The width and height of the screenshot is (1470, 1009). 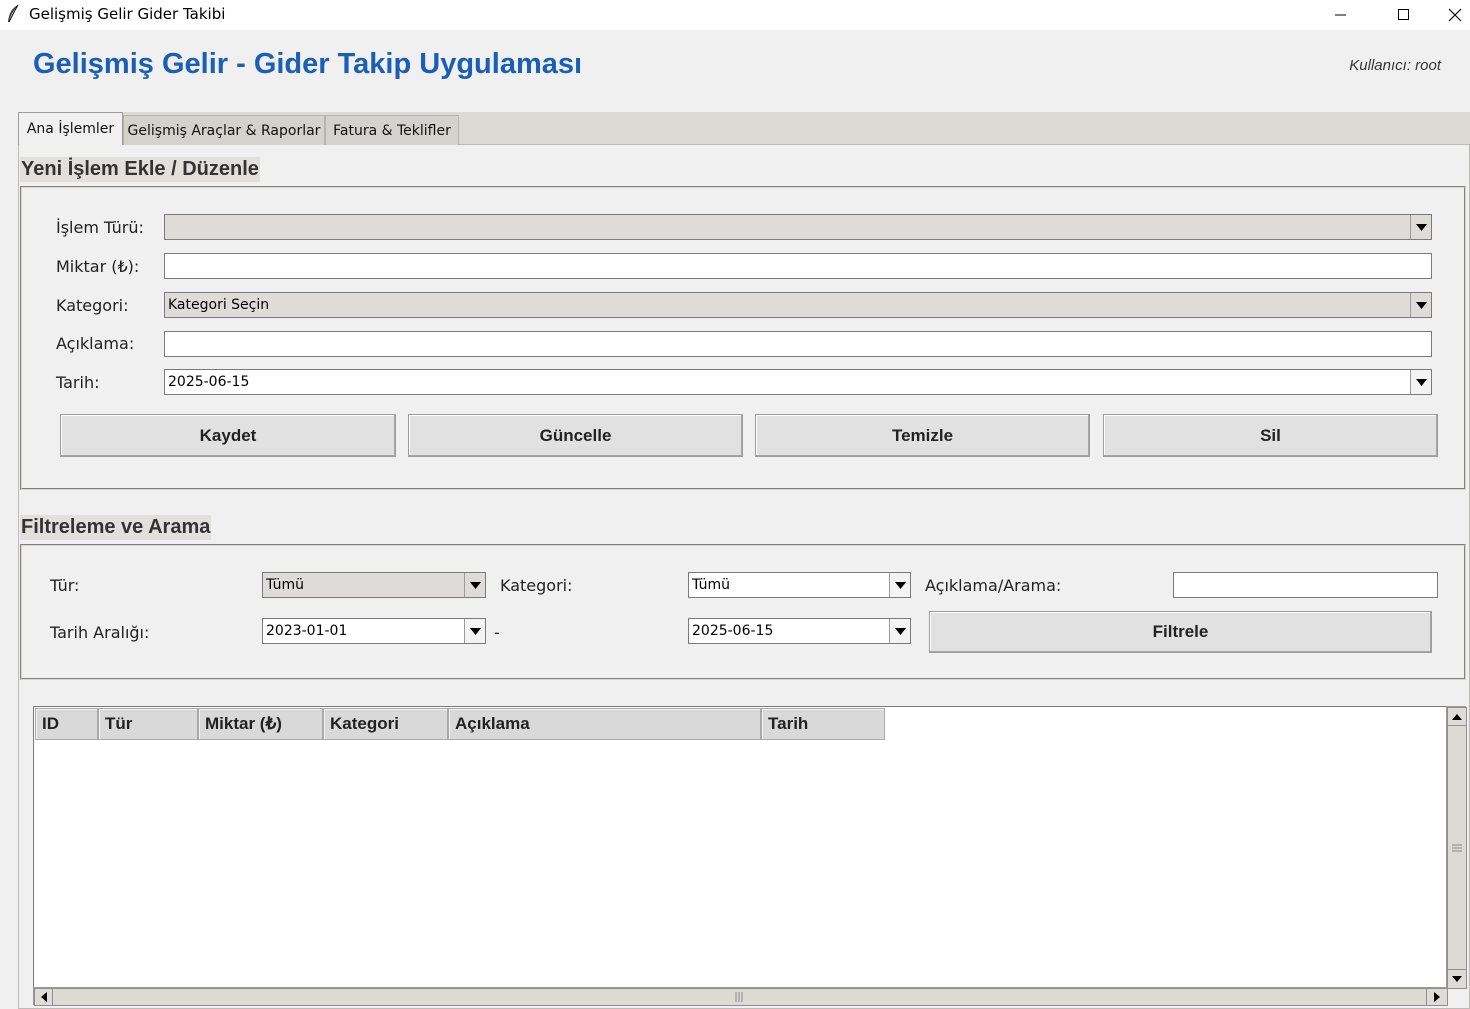 What do you see at coordinates (711, 585) in the screenshot?
I see `filter-category-value: Tümü` at bounding box center [711, 585].